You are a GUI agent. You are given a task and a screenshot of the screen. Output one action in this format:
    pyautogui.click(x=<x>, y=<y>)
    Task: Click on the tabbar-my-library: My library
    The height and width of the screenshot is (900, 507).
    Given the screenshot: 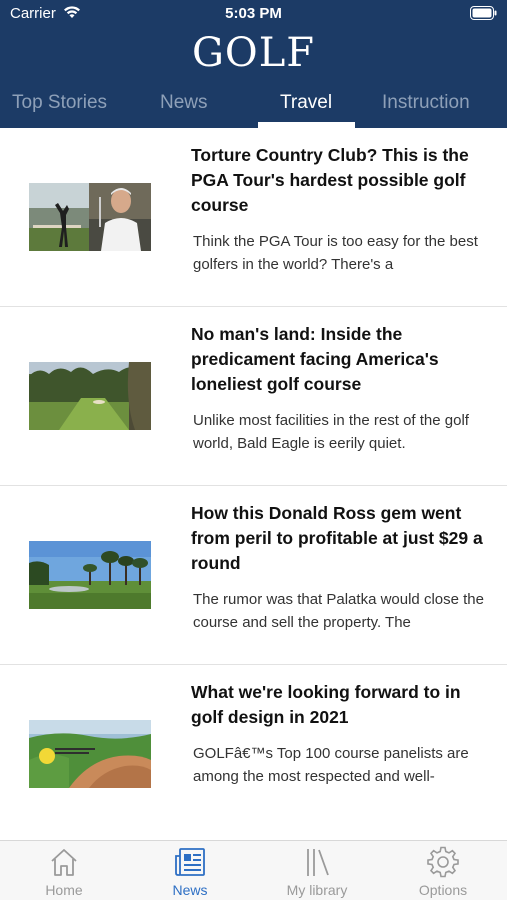 What is the action you would take?
    pyautogui.click(x=317, y=870)
    